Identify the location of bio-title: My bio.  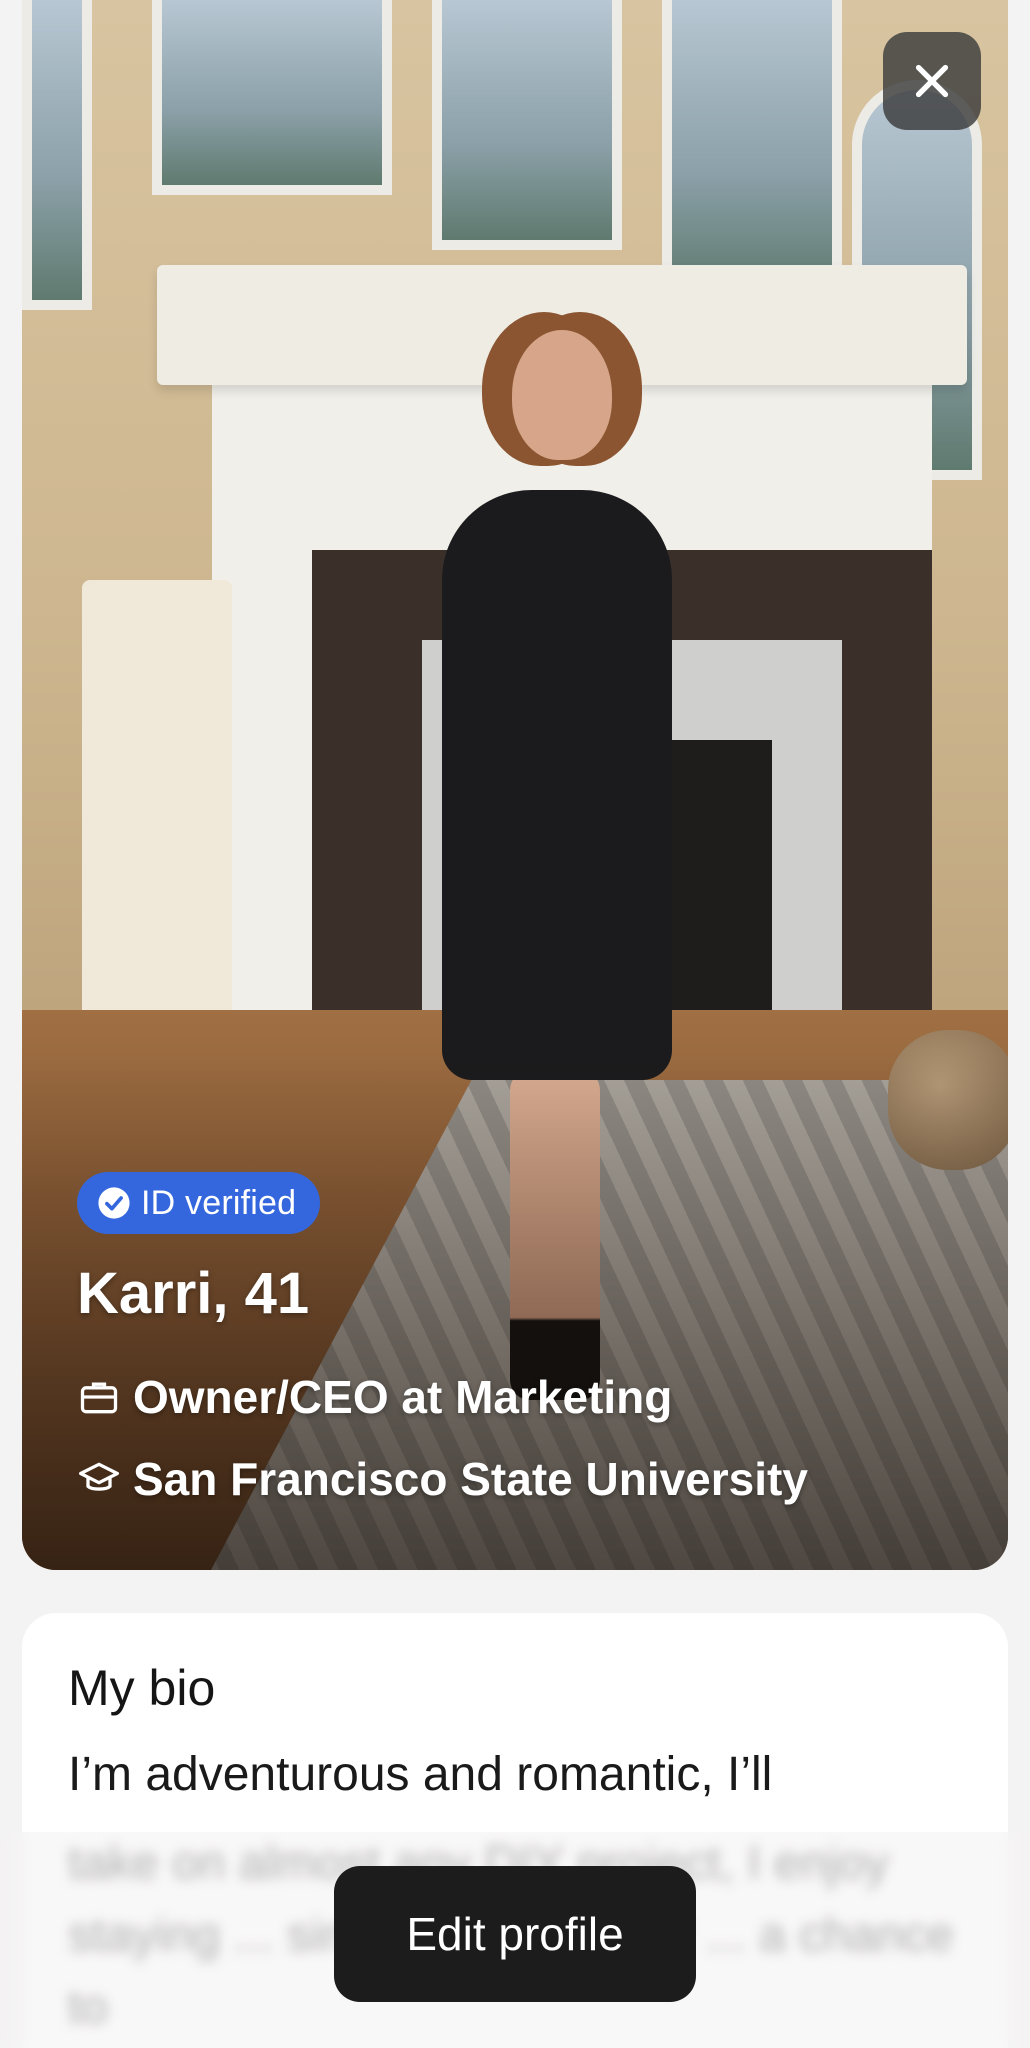
(142, 1688).